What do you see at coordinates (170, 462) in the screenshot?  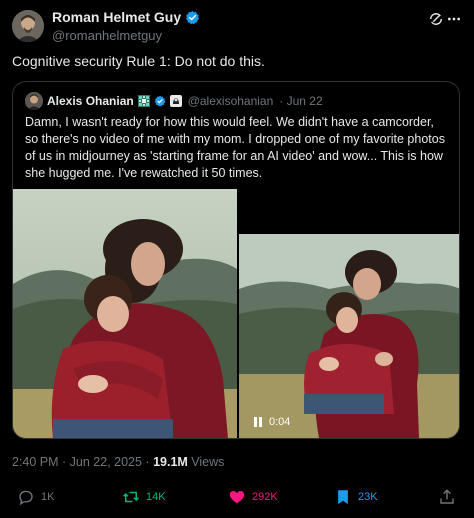 I see `views-count: 19.1M` at bounding box center [170, 462].